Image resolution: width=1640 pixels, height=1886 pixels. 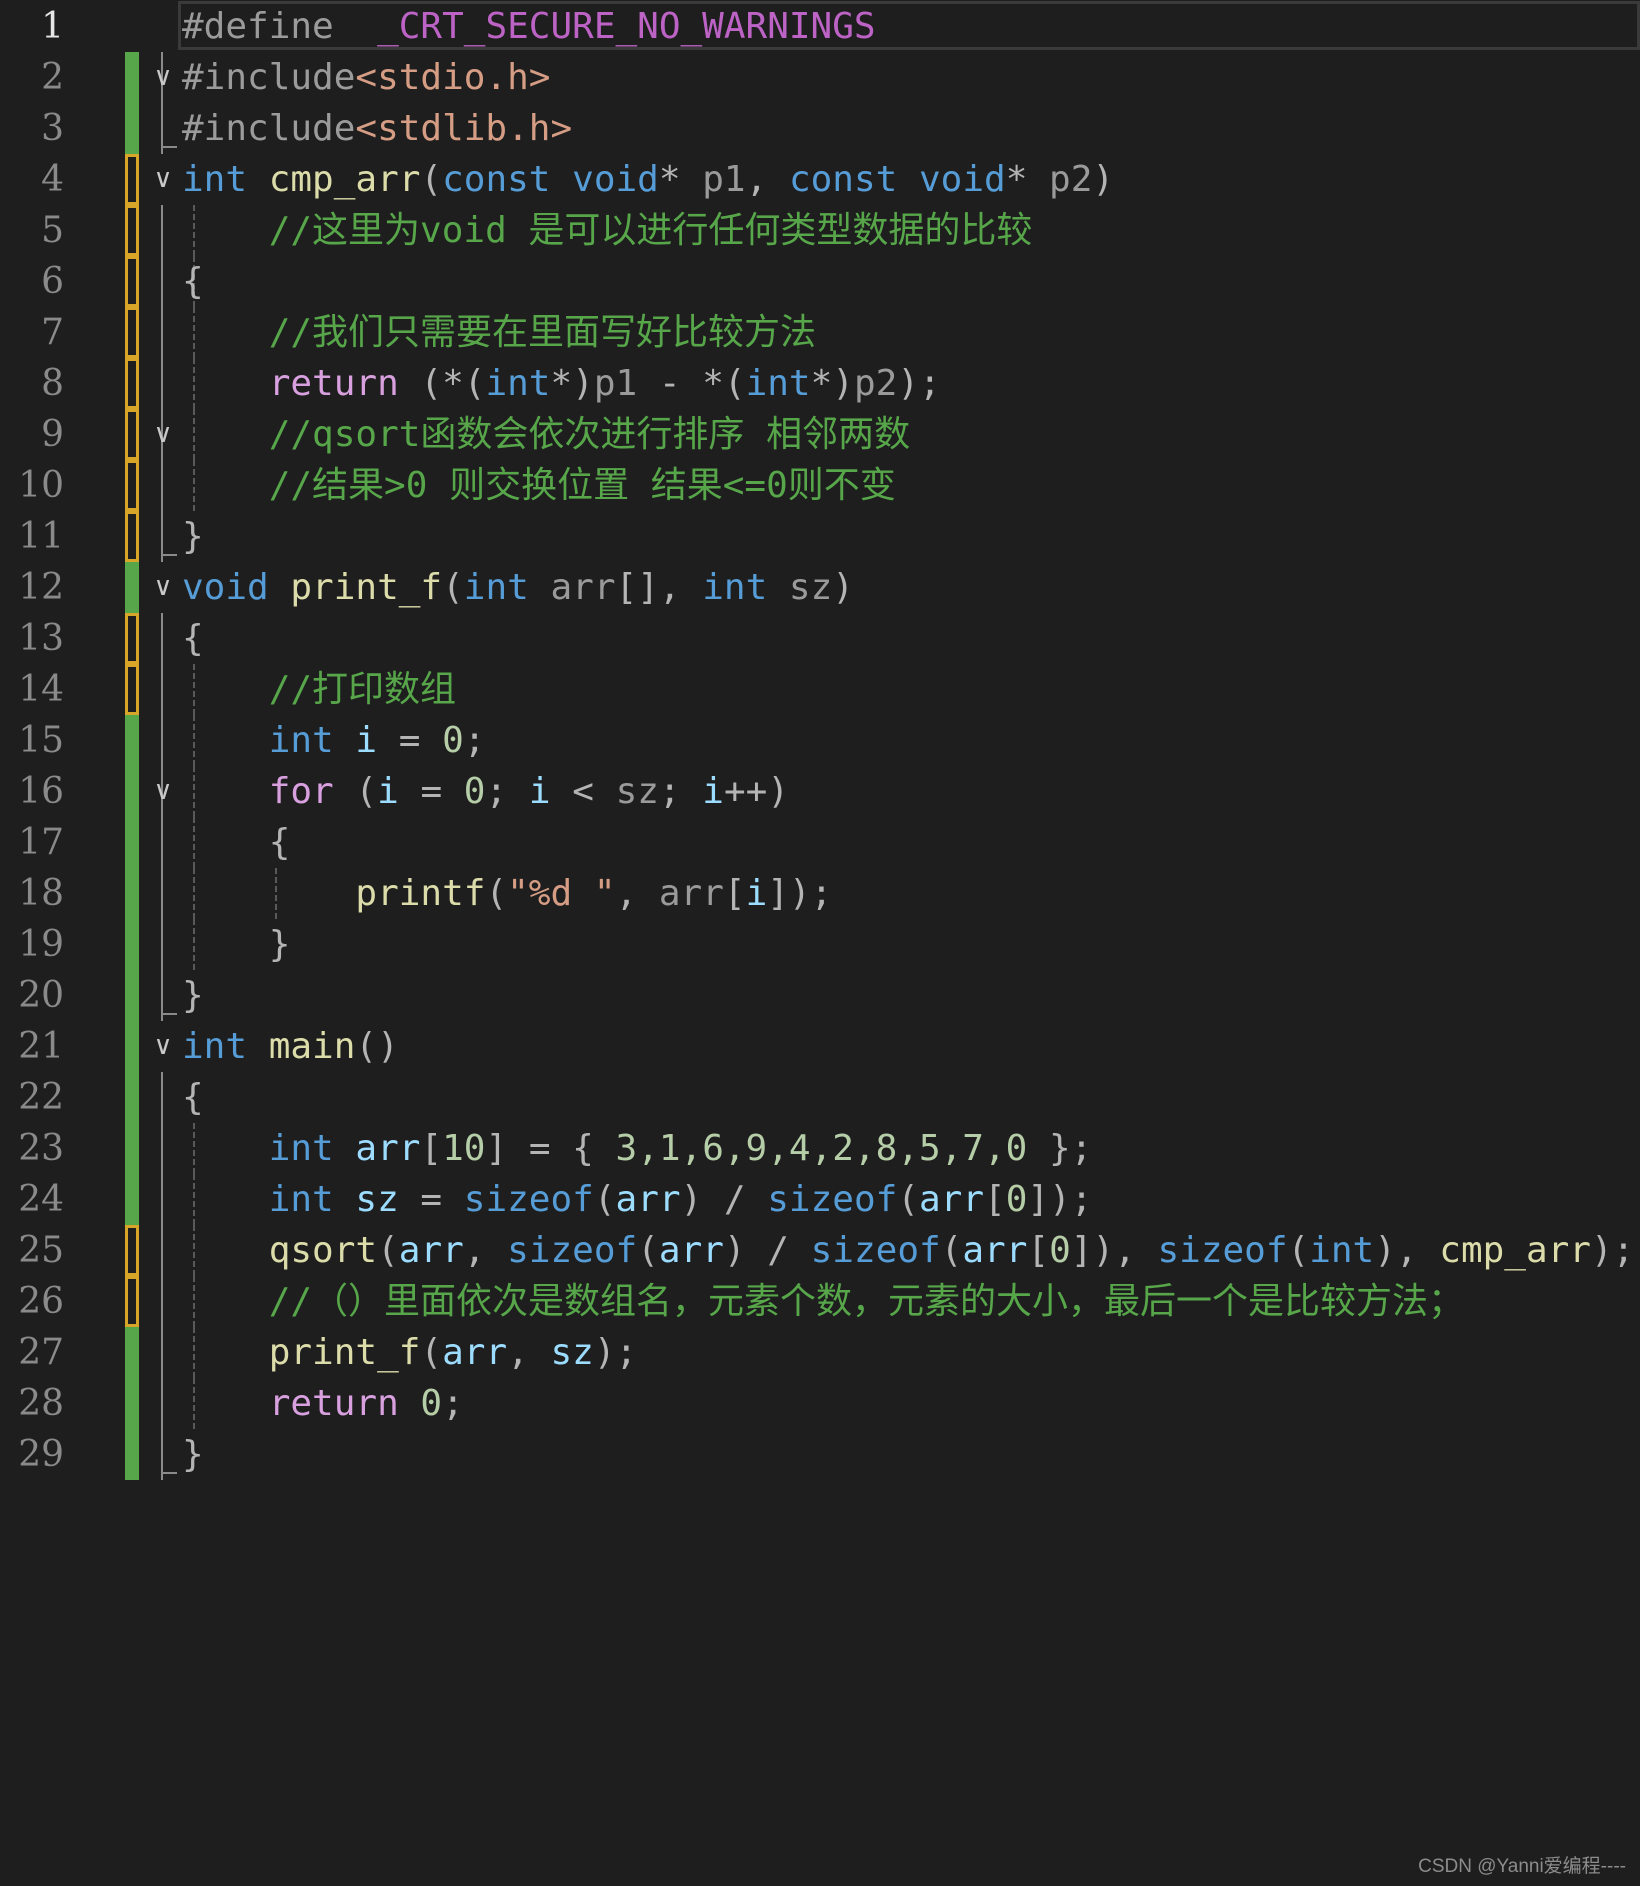 What do you see at coordinates (41, 1403) in the screenshot?
I see `line-number: 28` at bounding box center [41, 1403].